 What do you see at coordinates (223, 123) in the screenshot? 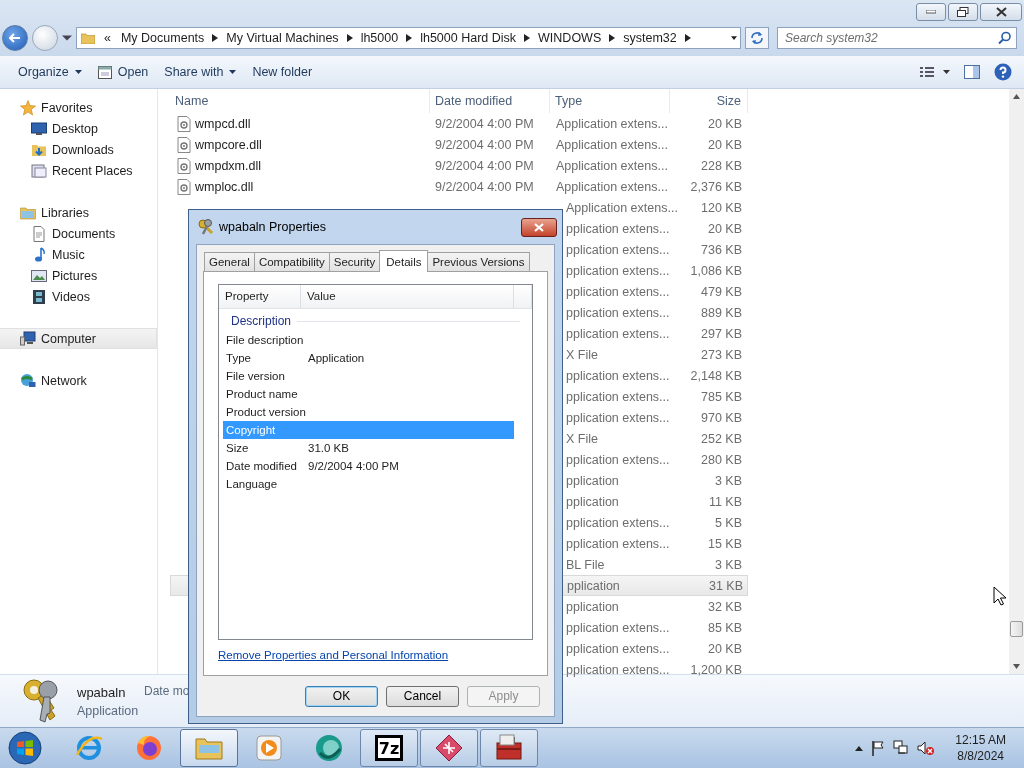
I see `file-name: wmpcd.dll` at bounding box center [223, 123].